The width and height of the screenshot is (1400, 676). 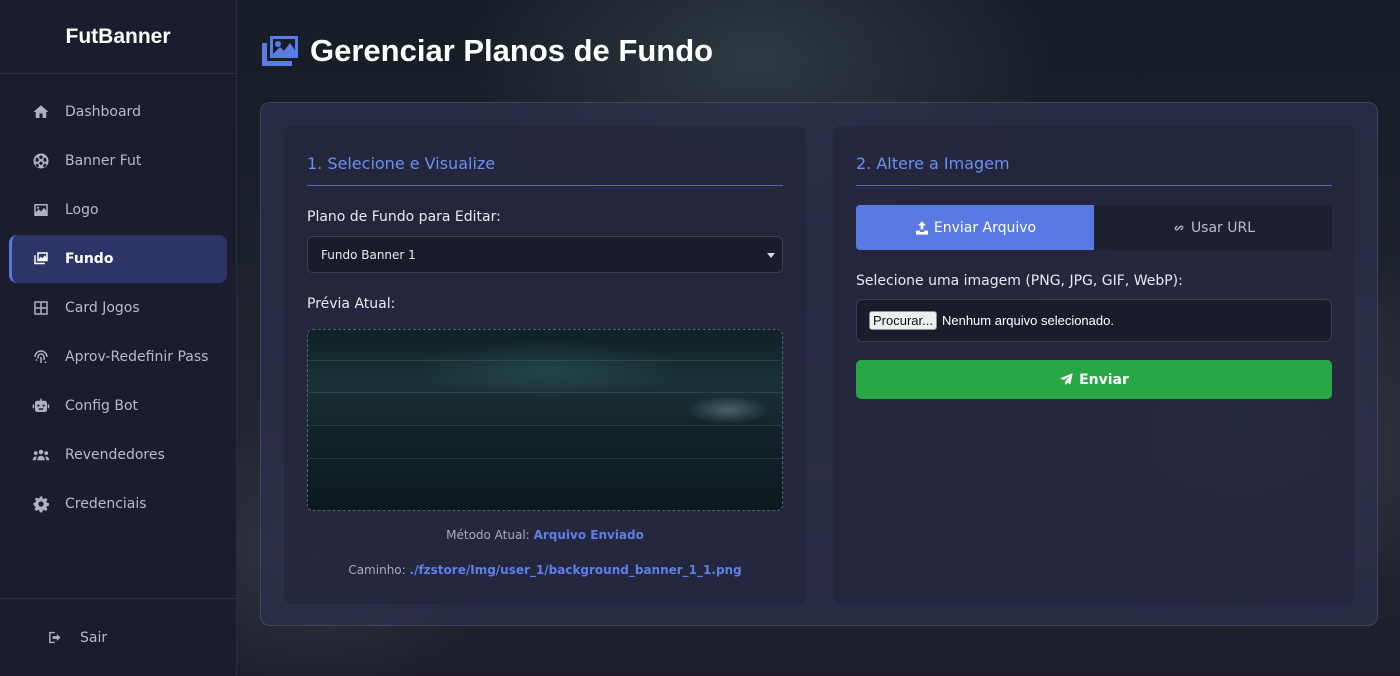 I want to click on no-file-text: Nenhum arquivo selecionado., so click(x=1027, y=320).